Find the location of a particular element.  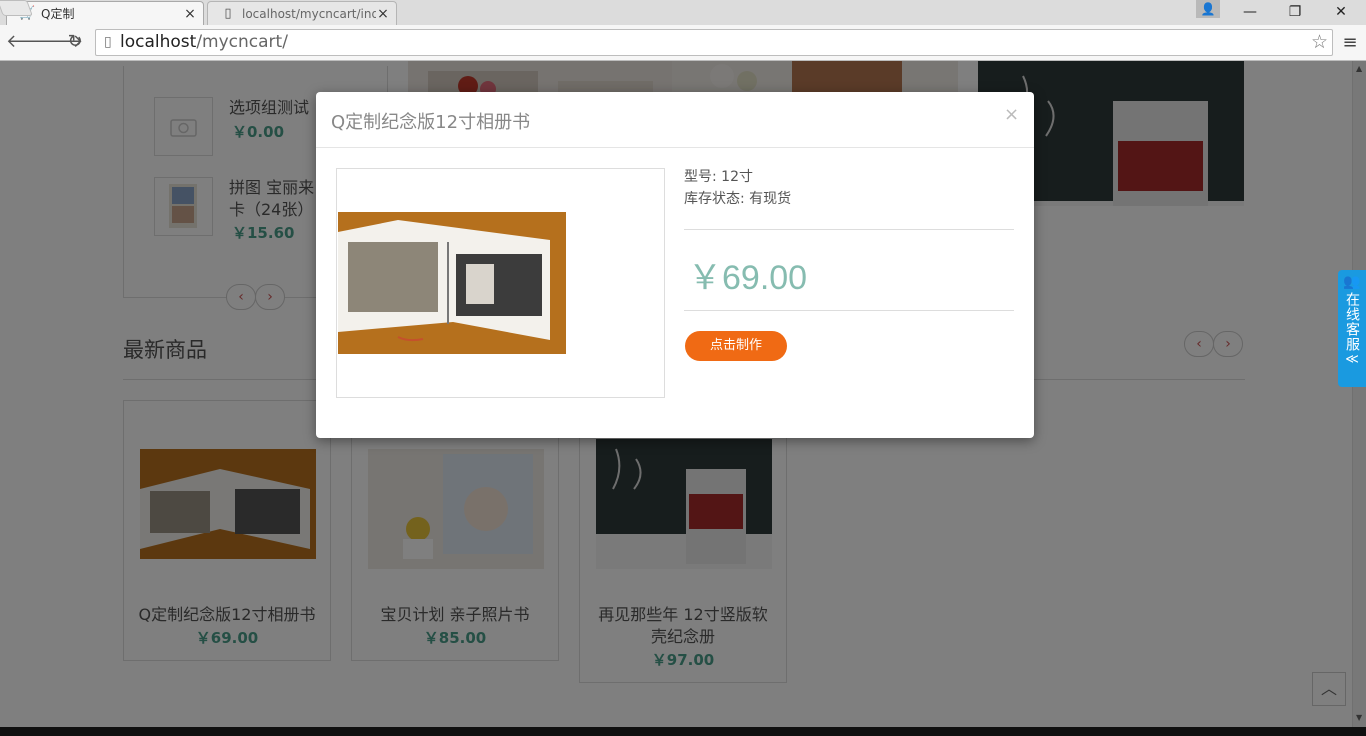

users-icon: 👥 is located at coordinates (1352, 282).